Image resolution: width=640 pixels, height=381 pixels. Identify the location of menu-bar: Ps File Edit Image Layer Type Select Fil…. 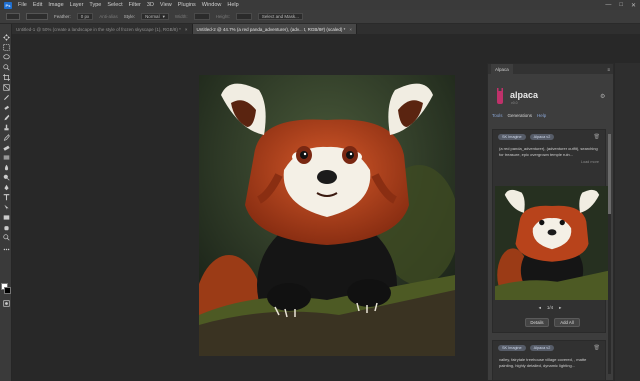
(320, 5).